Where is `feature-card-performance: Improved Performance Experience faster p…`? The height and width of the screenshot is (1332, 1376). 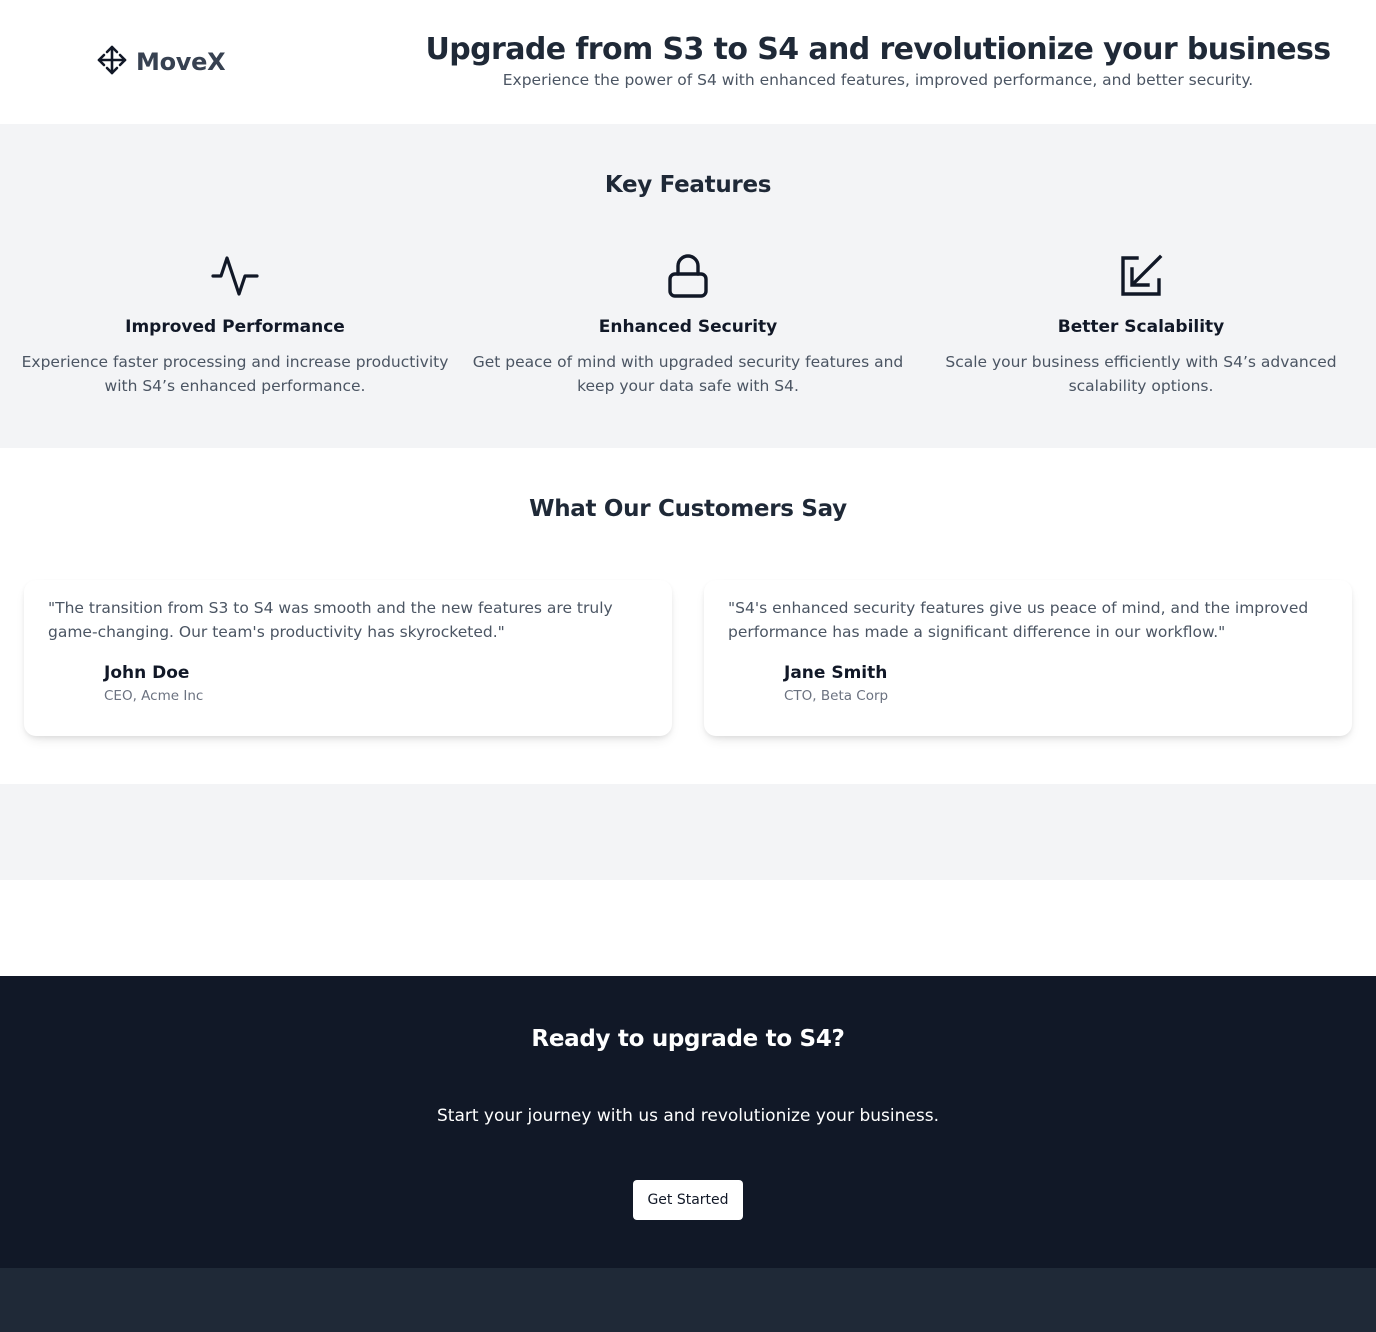 feature-card-performance: Improved Performance Experience faster p… is located at coordinates (235, 325).